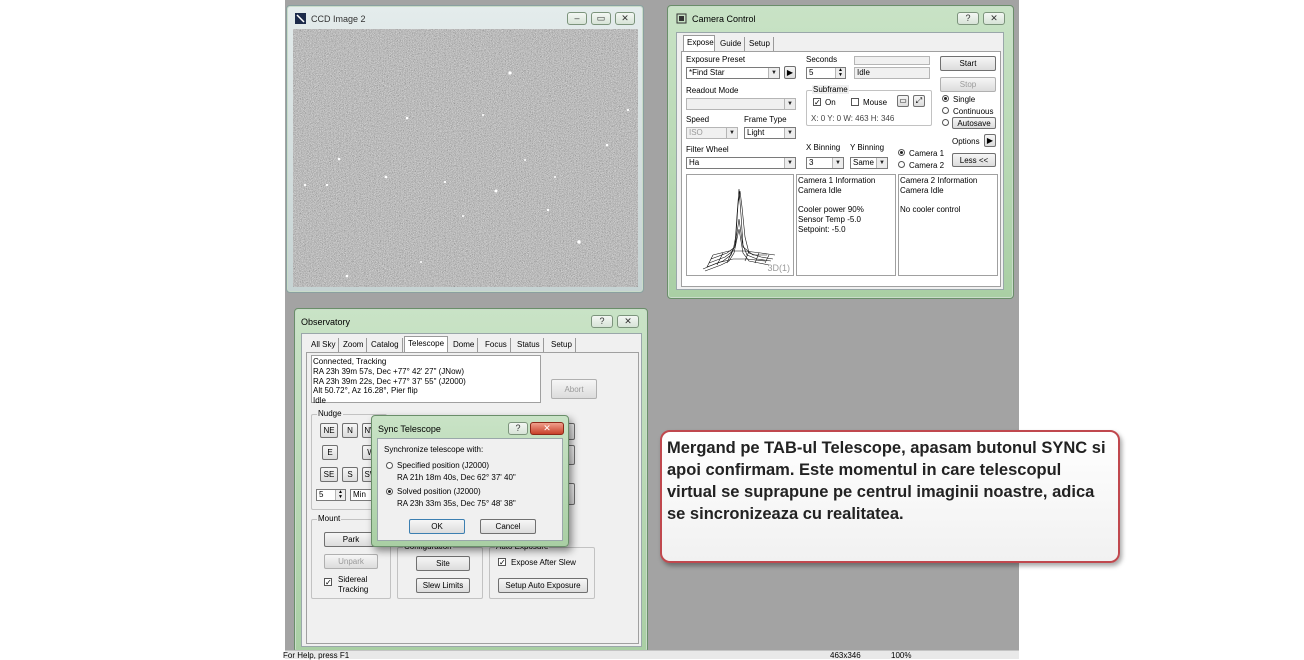 This screenshot has height=660, width=1304. Describe the element at coordinates (741, 163) in the screenshot. I see `filter-wheel-select: Ha ▼` at that location.